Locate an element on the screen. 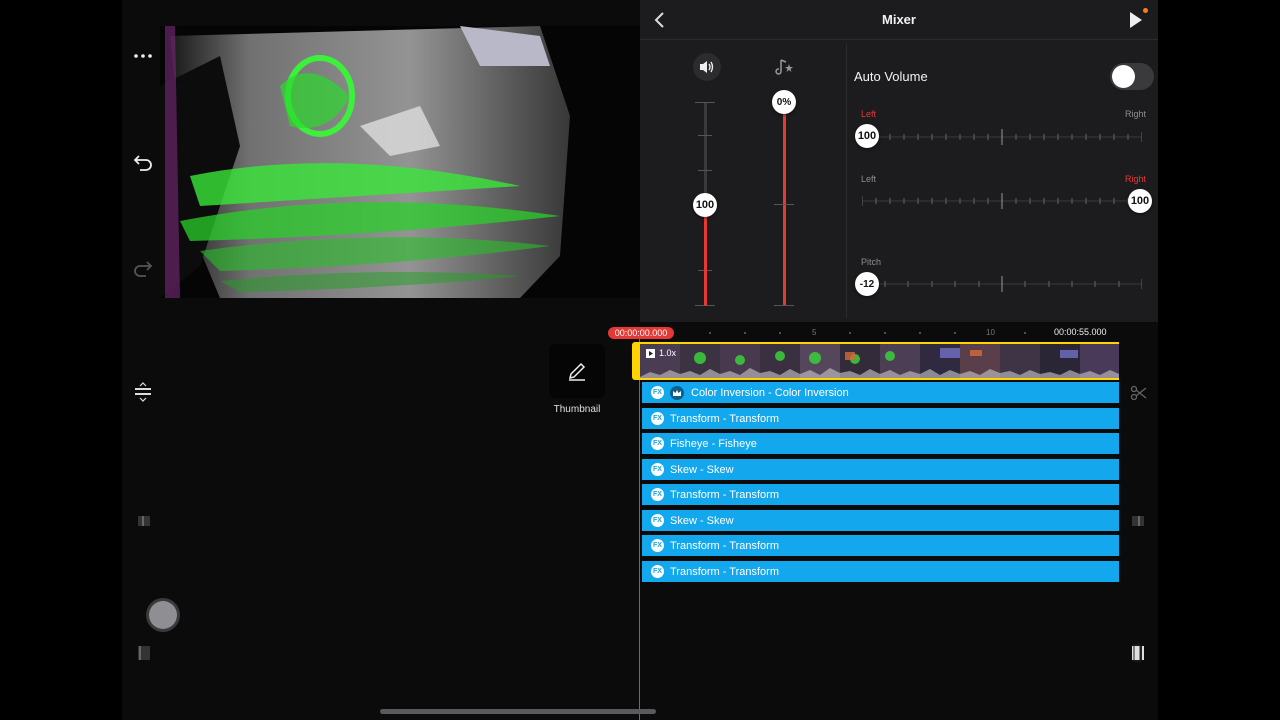  preview-frame-image is located at coordinates (400, 162).